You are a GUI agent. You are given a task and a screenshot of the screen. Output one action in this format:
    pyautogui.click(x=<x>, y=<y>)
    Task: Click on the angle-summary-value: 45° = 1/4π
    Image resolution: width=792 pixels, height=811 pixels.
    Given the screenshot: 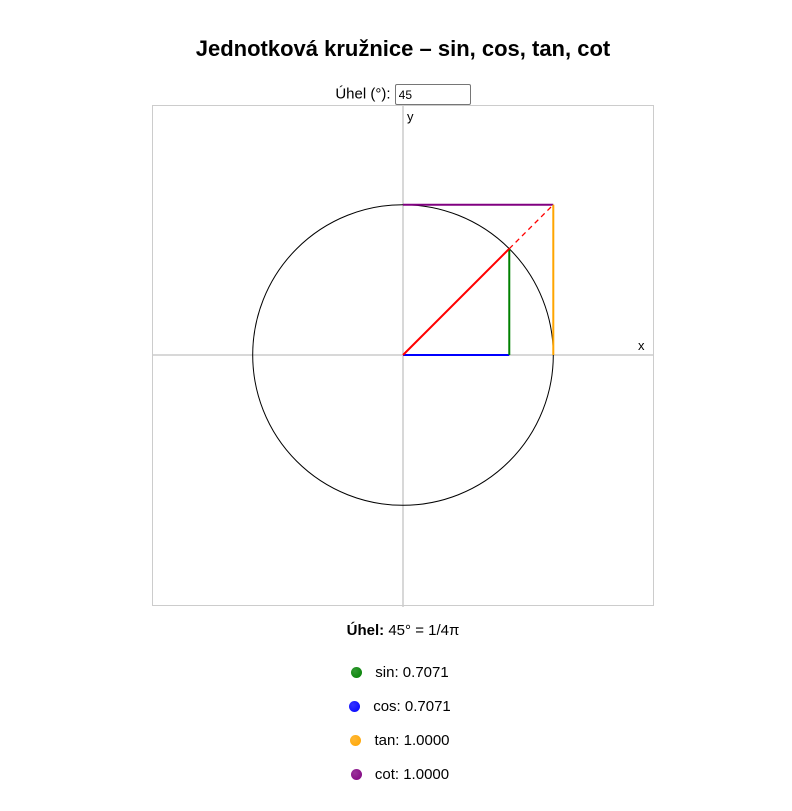 What is the action you would take?
    pyautogui.click(x=424, y=630)
    